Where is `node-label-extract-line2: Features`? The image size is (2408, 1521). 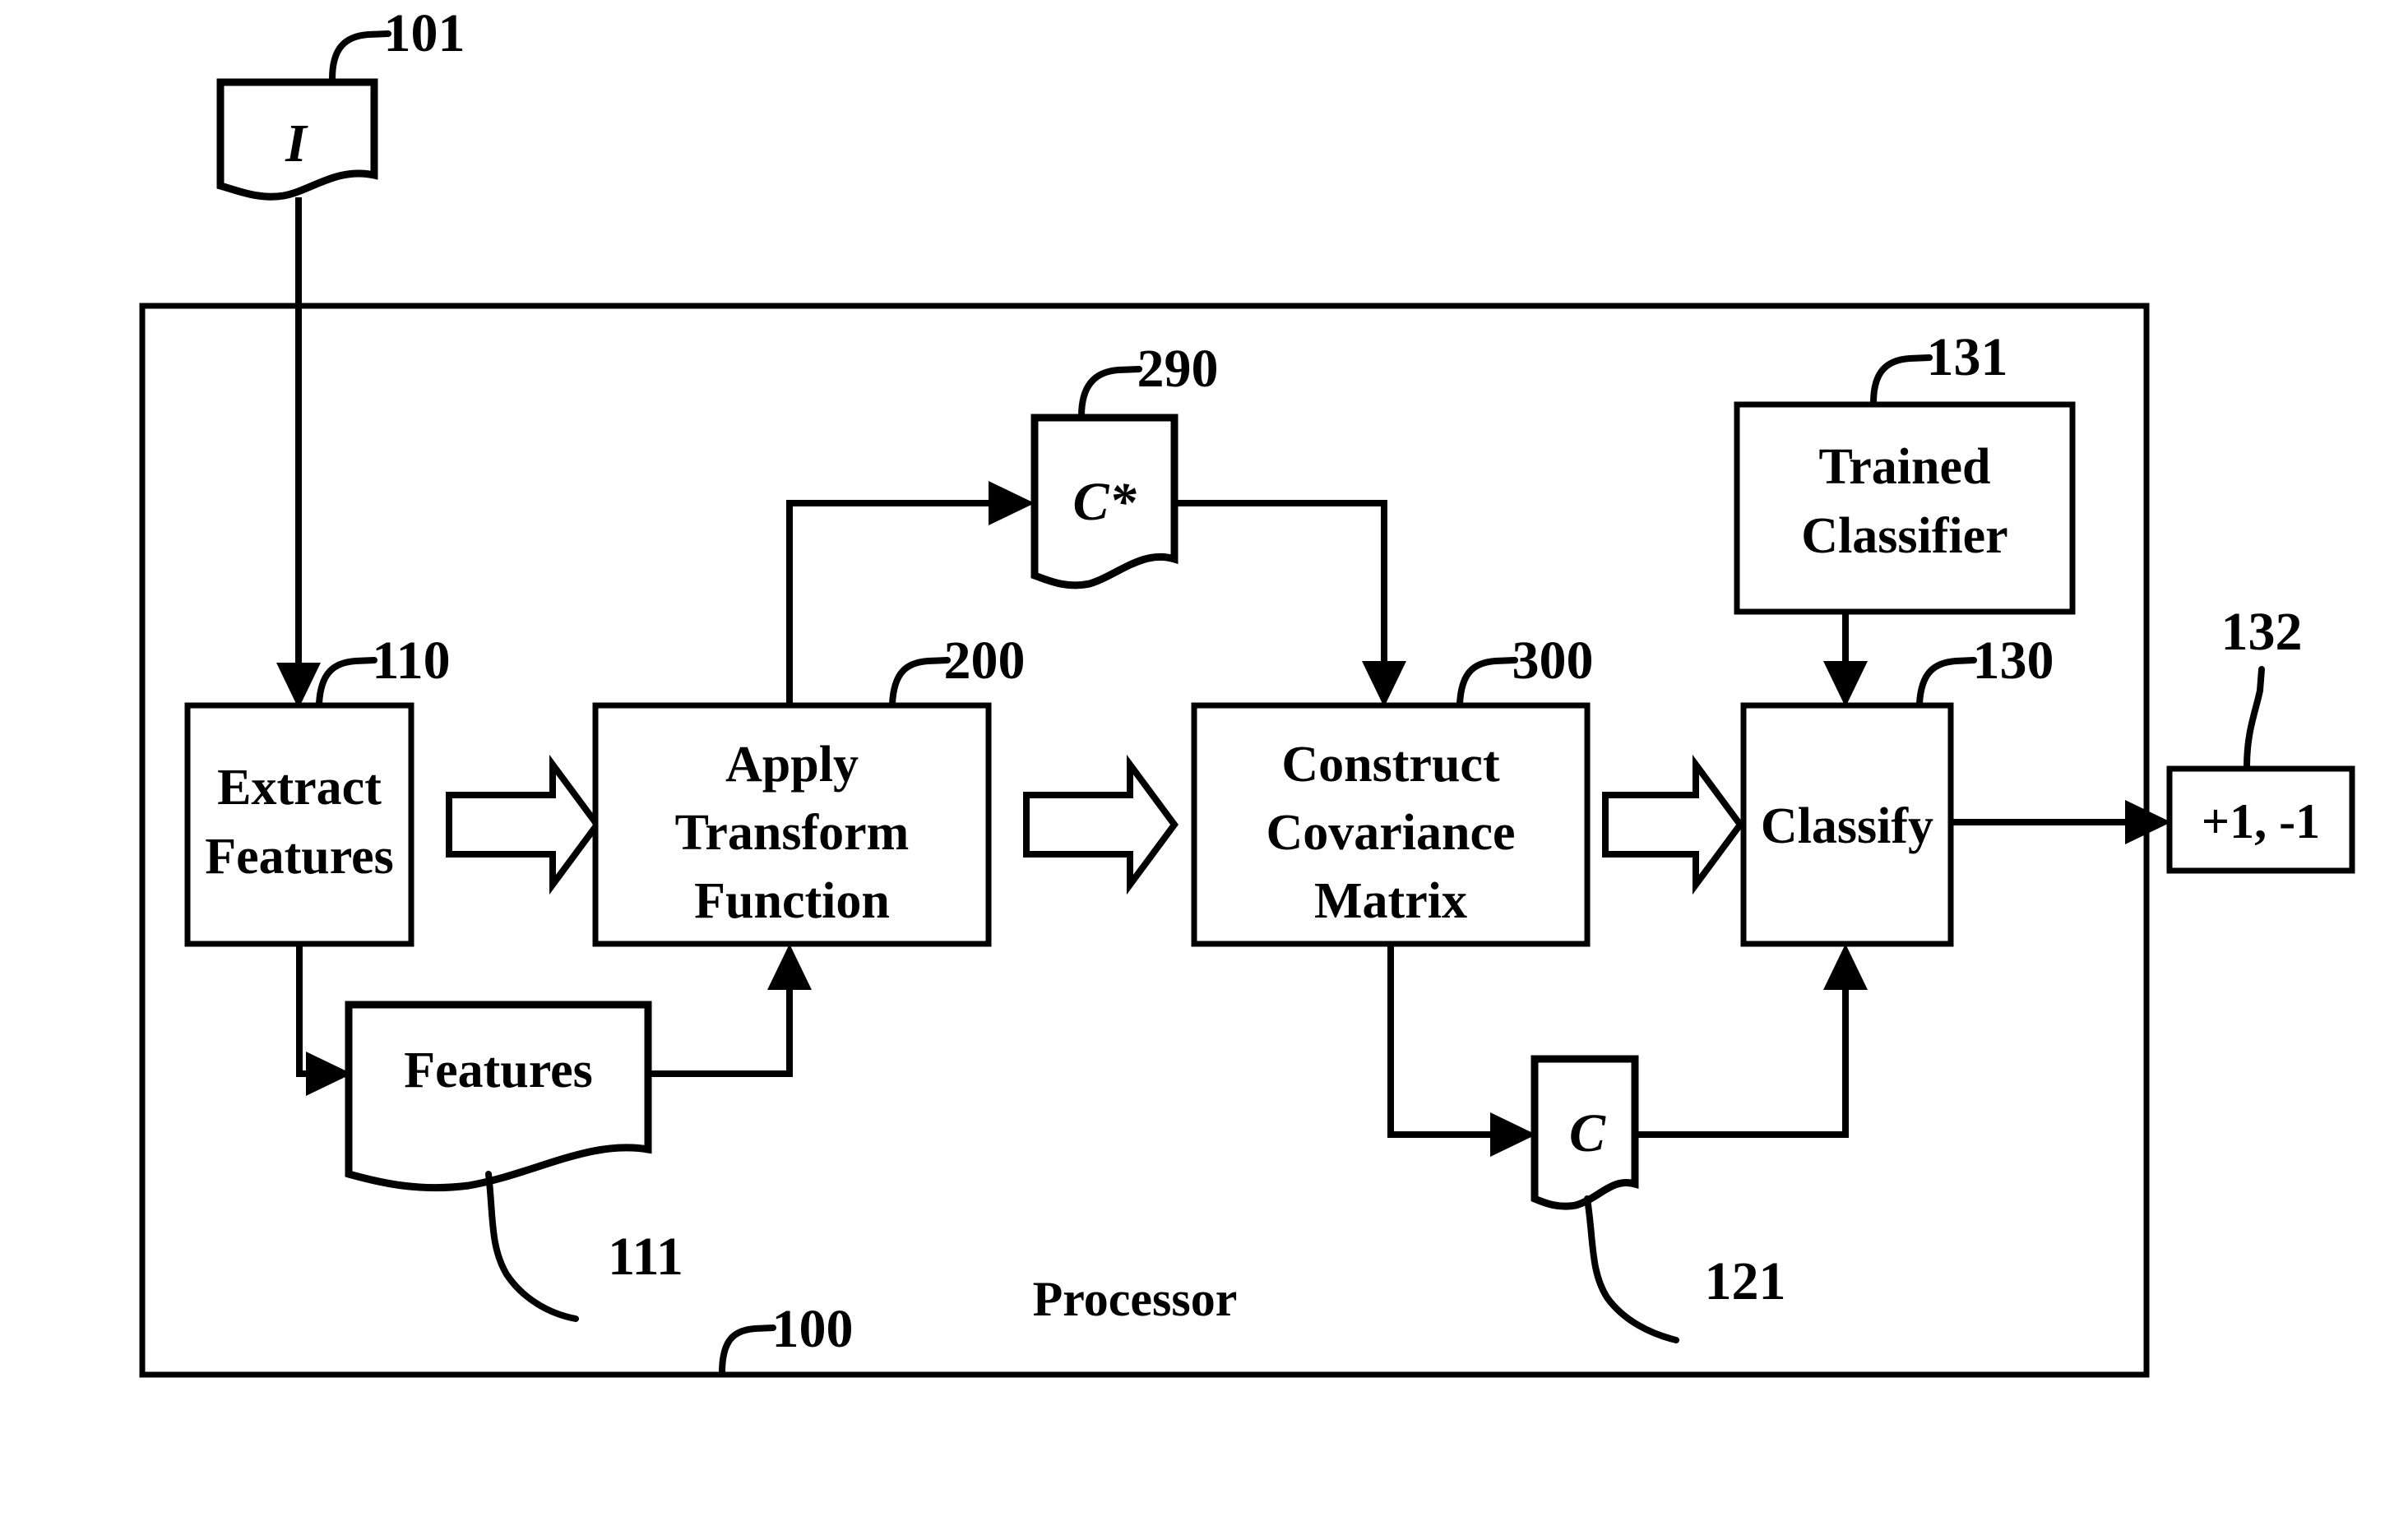
node-label-extract-line2: Features is located at coordinates (299, 857).